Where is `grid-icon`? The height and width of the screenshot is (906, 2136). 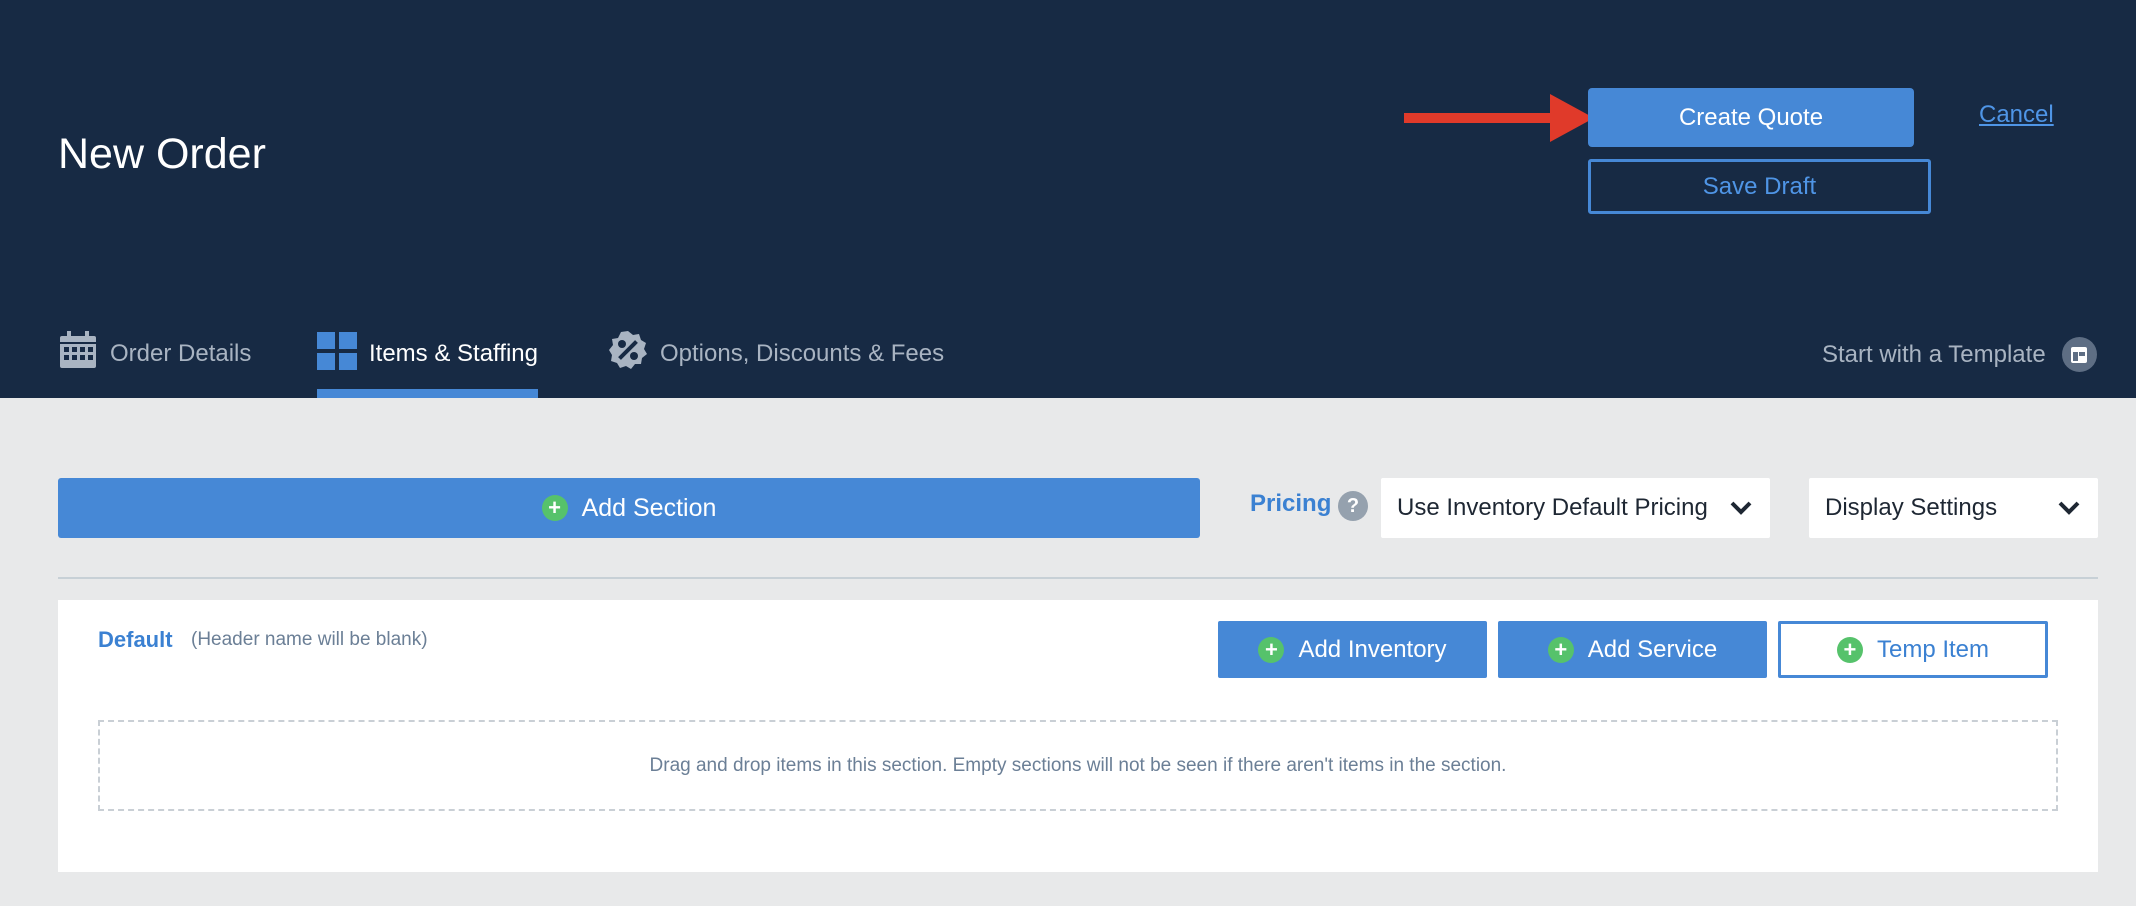
grid-icon is located at coordinates (337, 353).